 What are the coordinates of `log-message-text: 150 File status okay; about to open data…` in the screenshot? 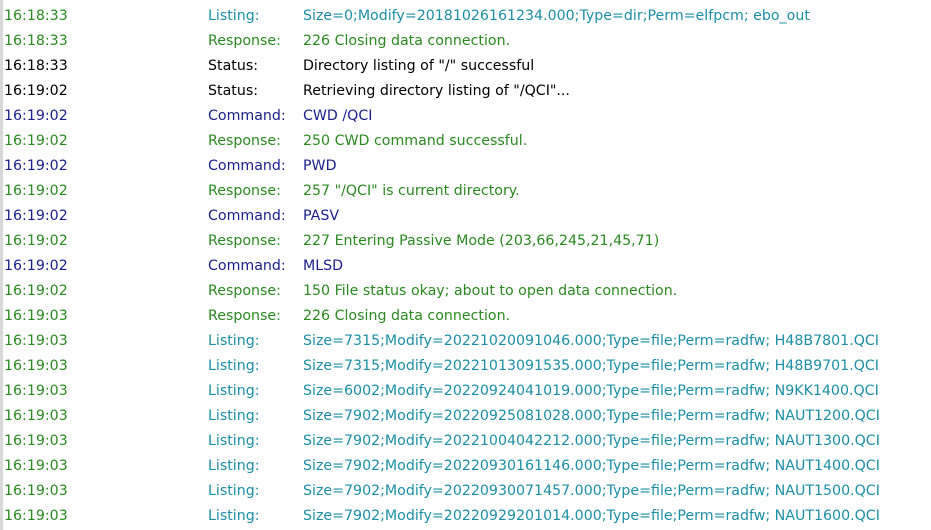 It's located at (490, 291).